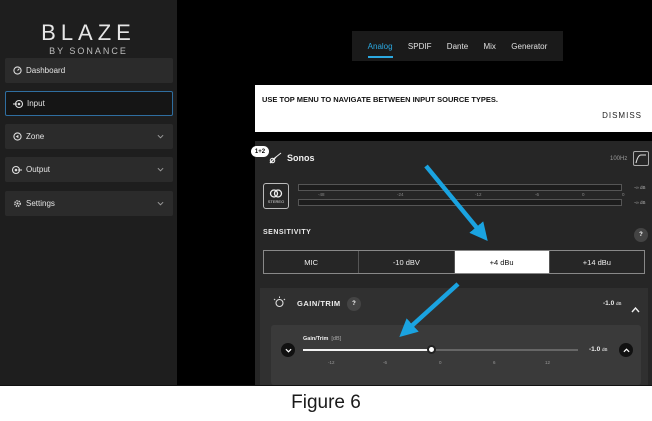 The image size is (652, 421). Describe the element at coordinates (440, 349) in the screenshot. I see `gain-slider-track` at that location.